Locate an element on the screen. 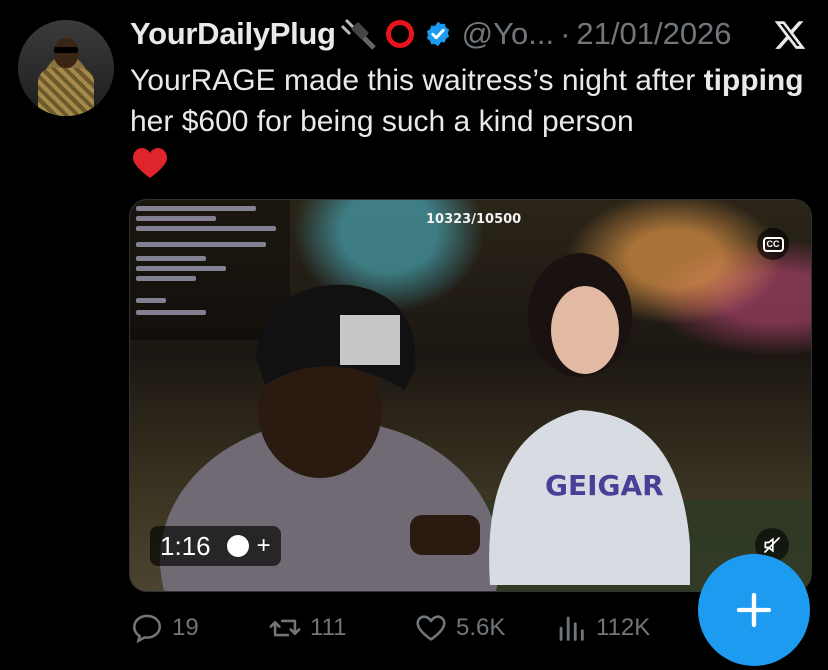  views-icon is located at coordinates (571, 628).